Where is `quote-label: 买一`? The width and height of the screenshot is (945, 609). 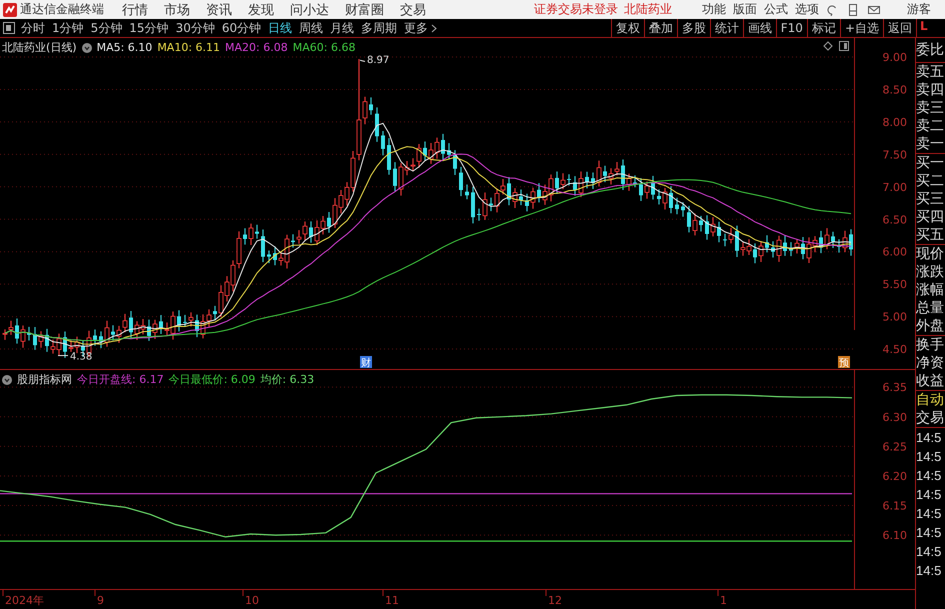
quote-label: 买一 is located at coordinates (930, 163).